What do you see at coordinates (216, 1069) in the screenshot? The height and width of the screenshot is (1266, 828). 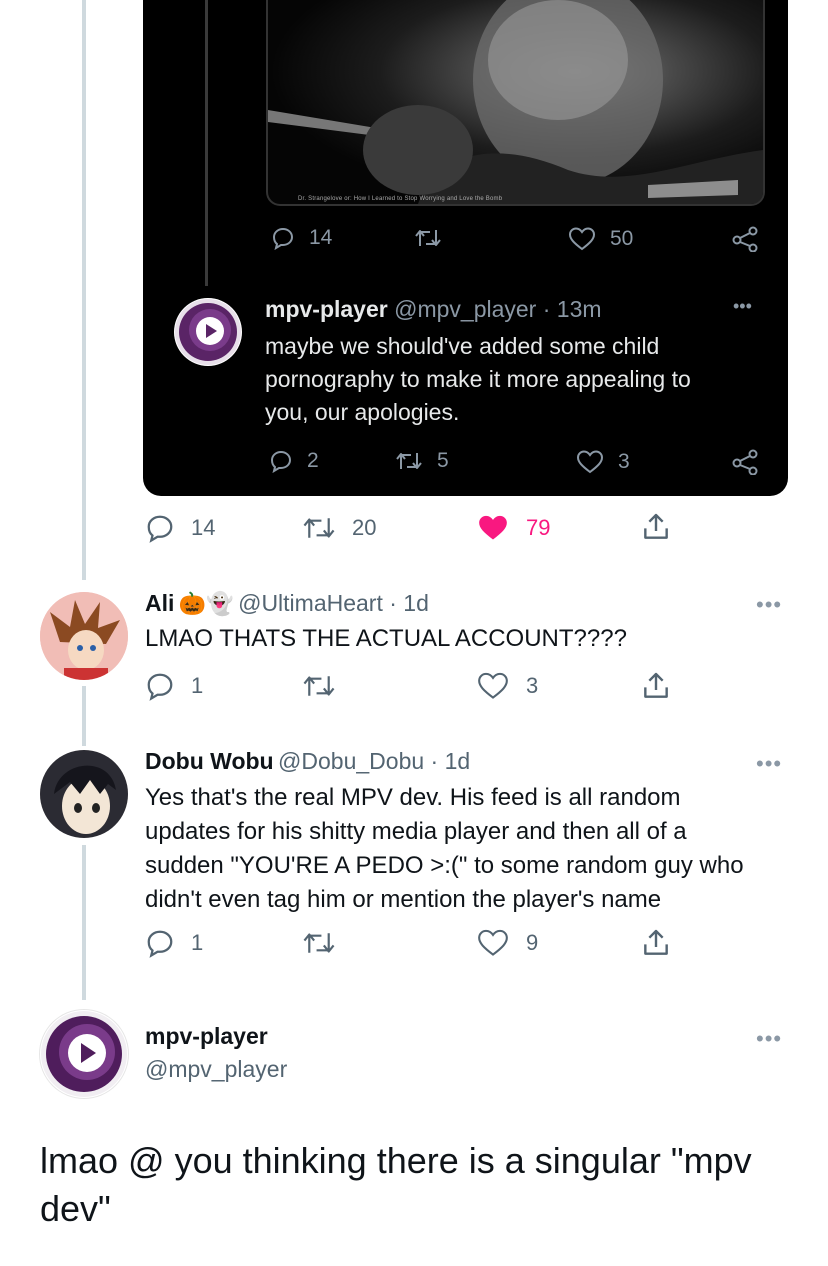 I see `focused-handle: @mpv_player` at bounding box center [216, 1069].